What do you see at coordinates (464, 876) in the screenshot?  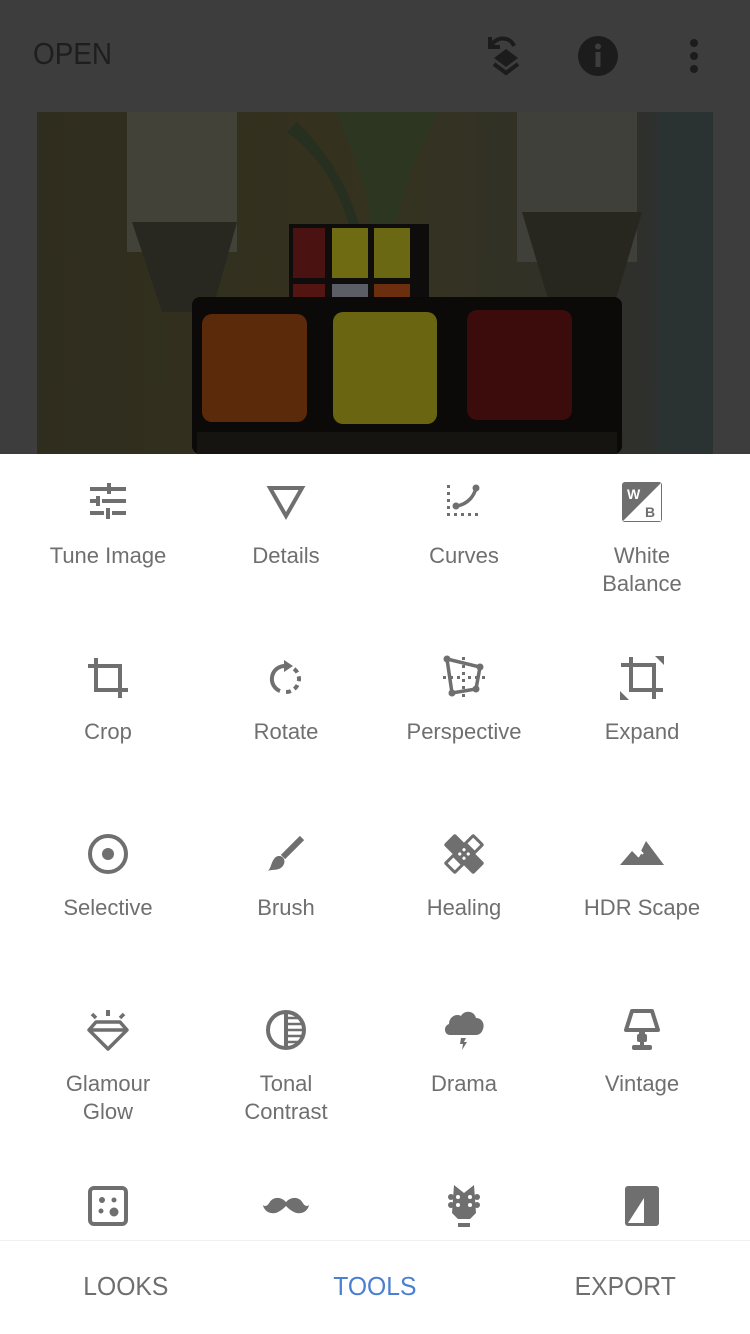 I see `tool-healing: Healing` at bounding box center [464, 876].